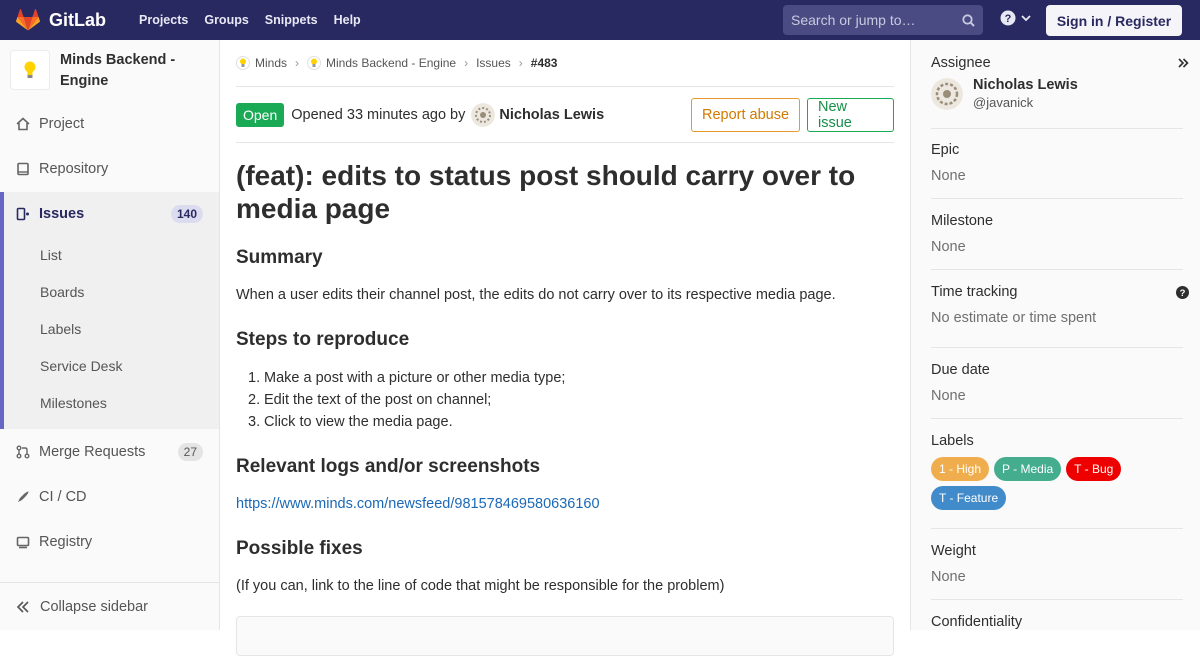  Describe the element at coordinates (226, 20) in the screenshot. I see `nav-link-groups: Groups` at that location.